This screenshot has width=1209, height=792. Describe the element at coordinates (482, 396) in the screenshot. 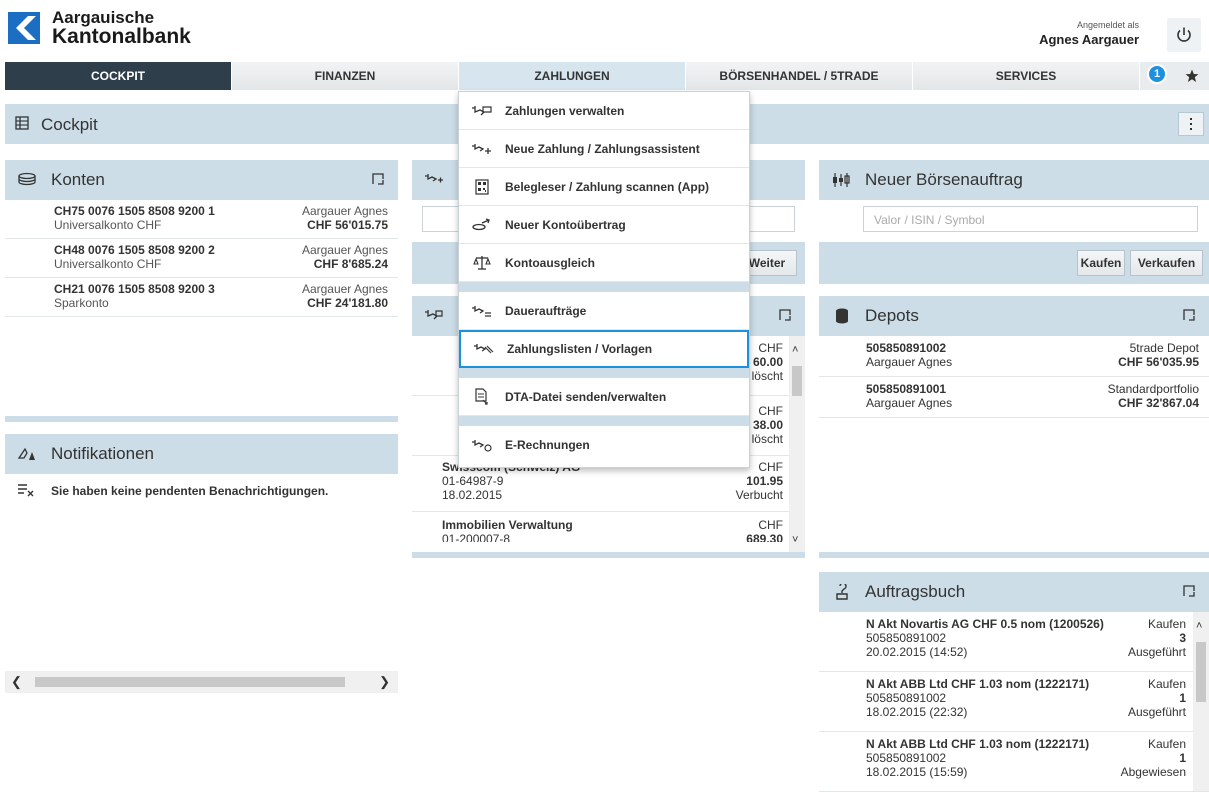

I see `file-send-icon` at that location.